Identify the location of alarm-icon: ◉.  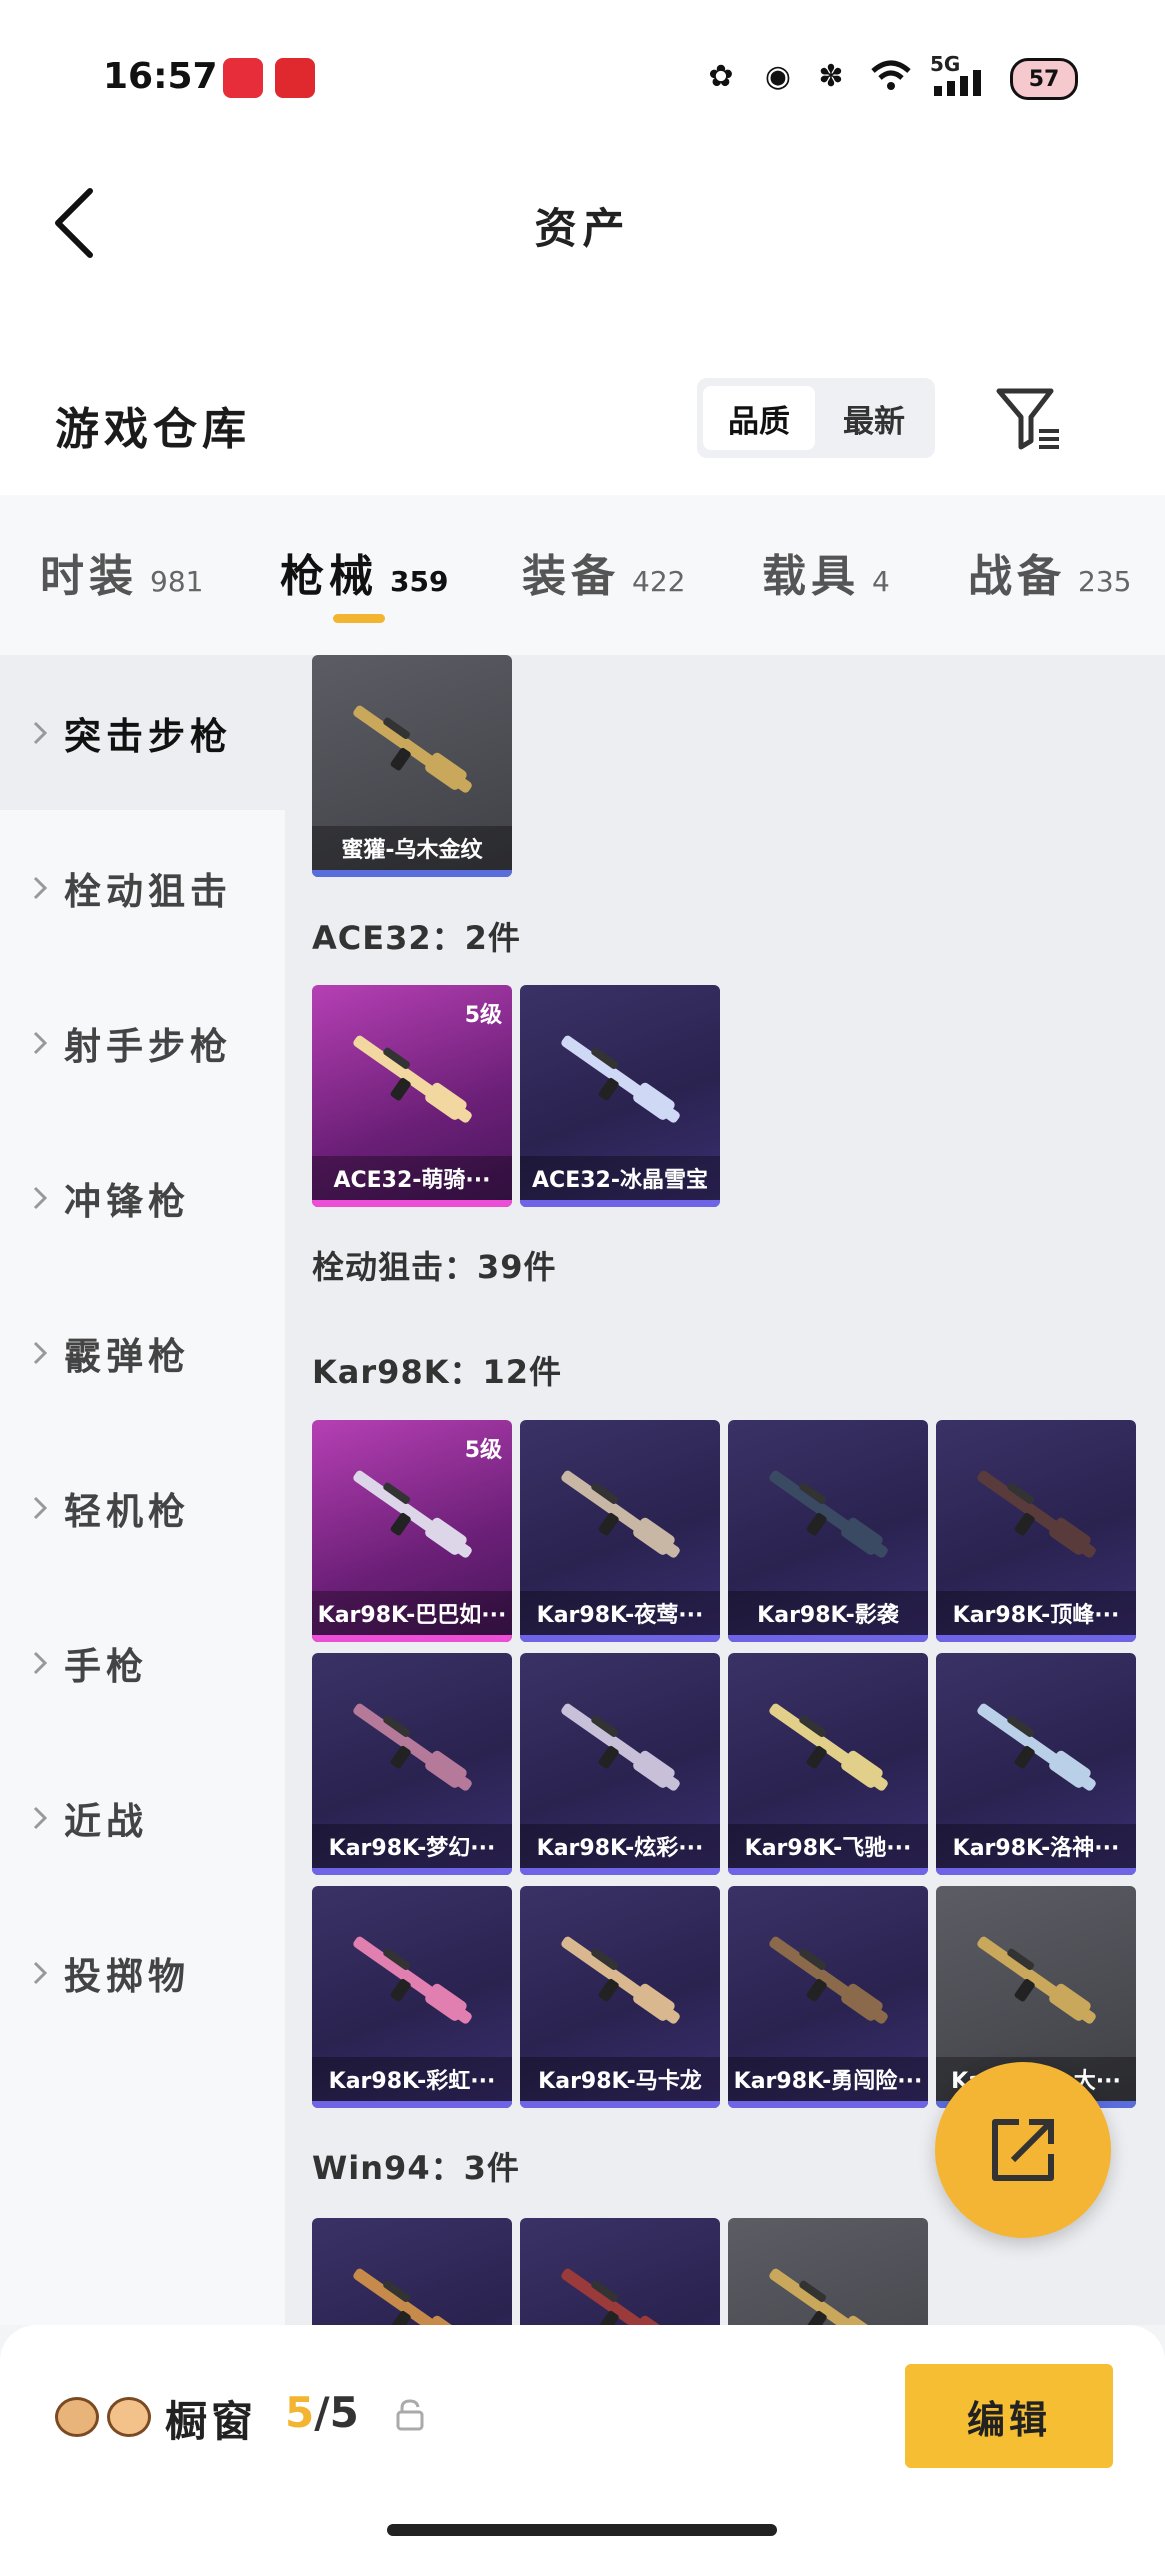
(778, 76).